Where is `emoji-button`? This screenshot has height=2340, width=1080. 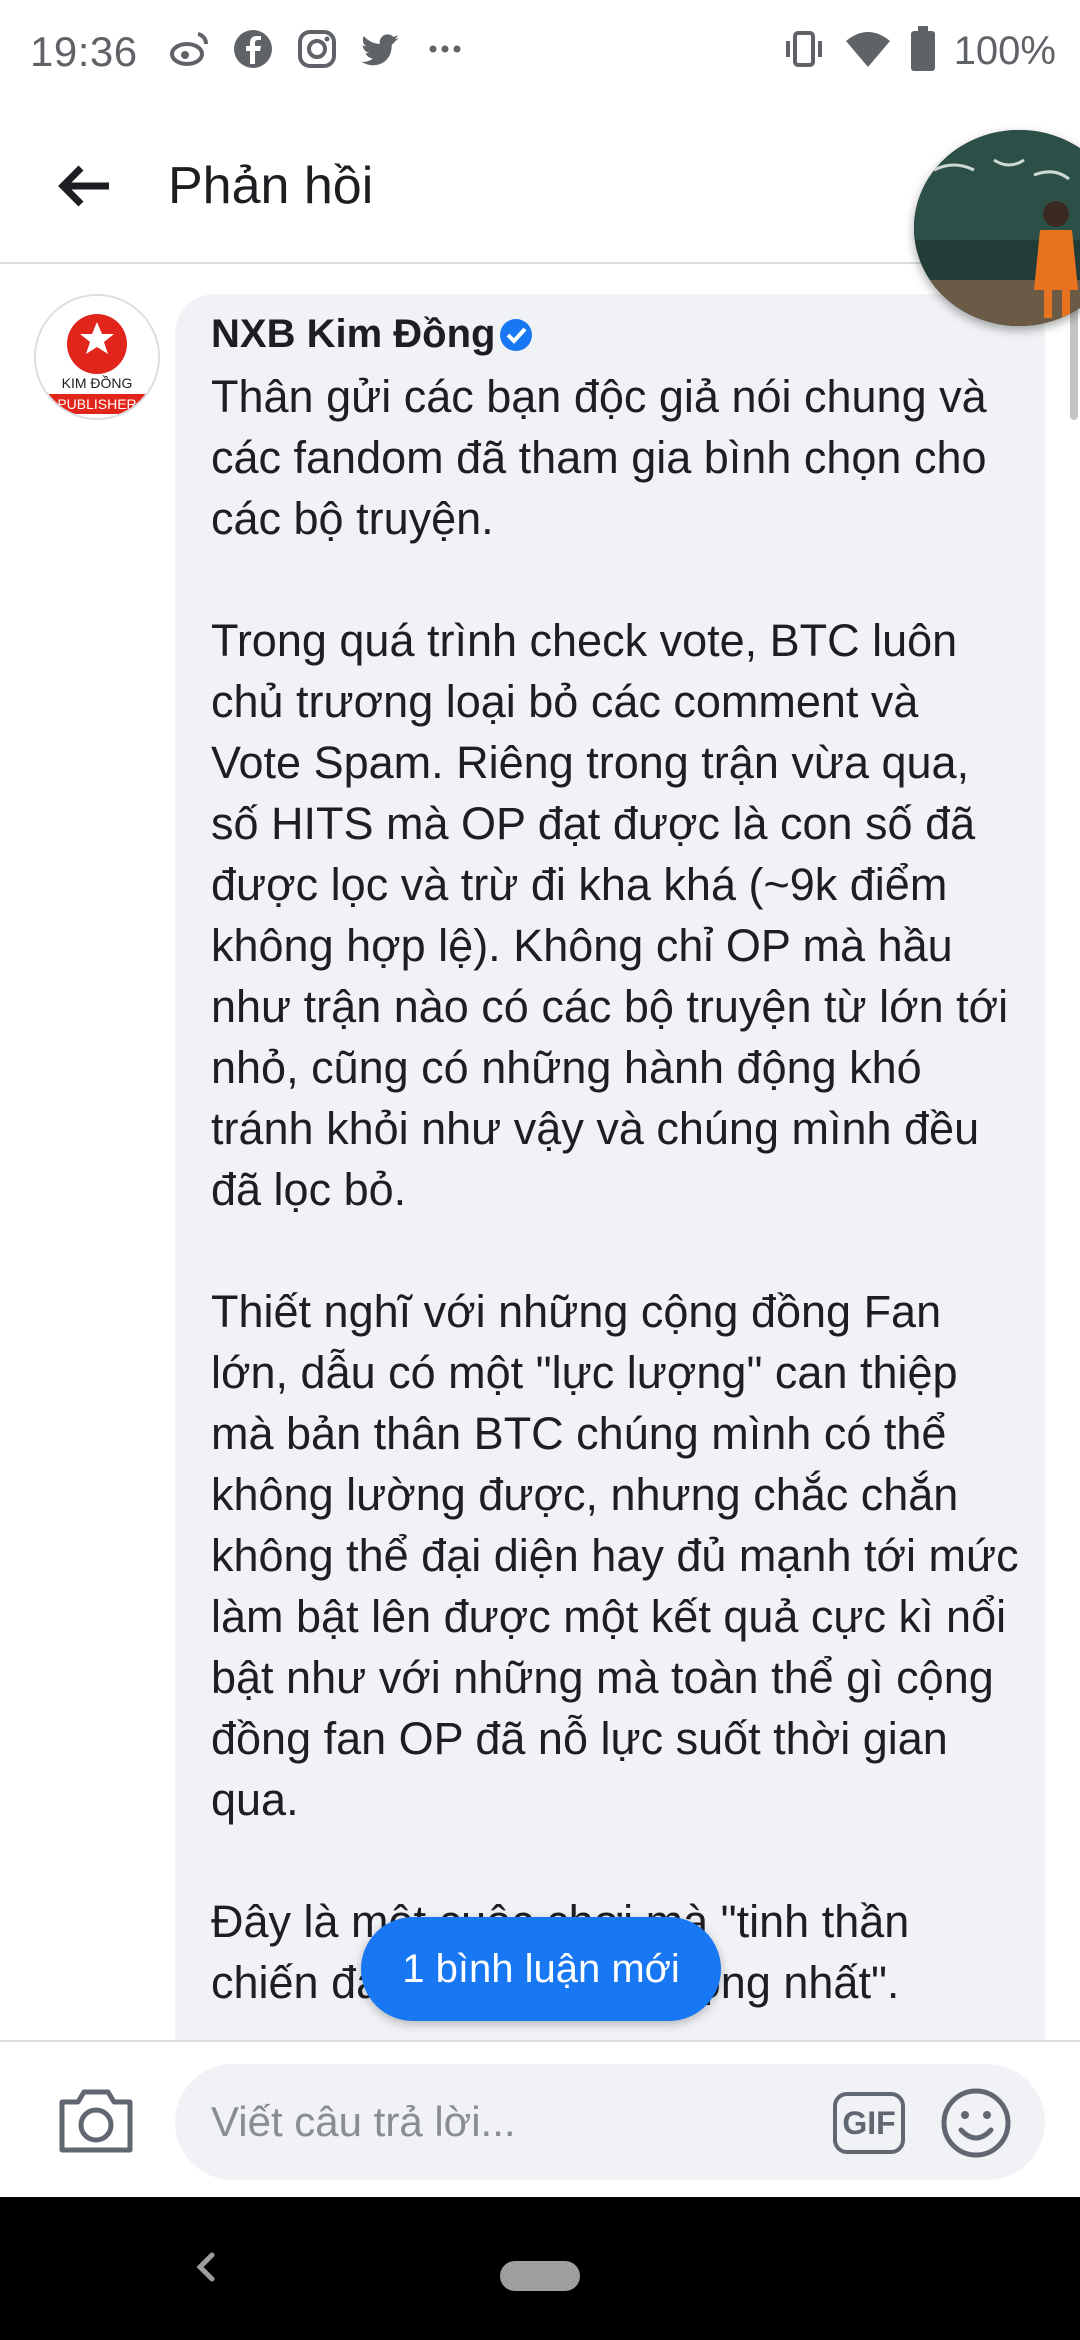
emoji-button is located at coordinates (976, 2123).